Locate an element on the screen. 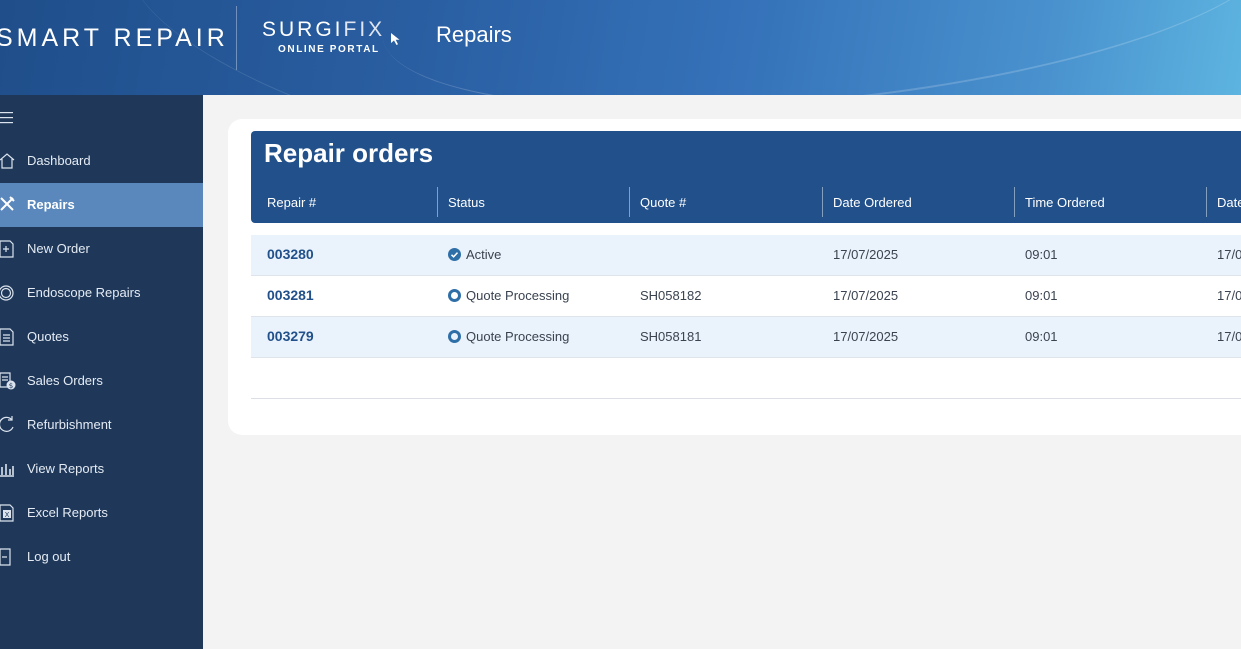 This screenshot has height=649, width=1241. sidebar-item-label: Dashboard is located at coordinates (59, 160).